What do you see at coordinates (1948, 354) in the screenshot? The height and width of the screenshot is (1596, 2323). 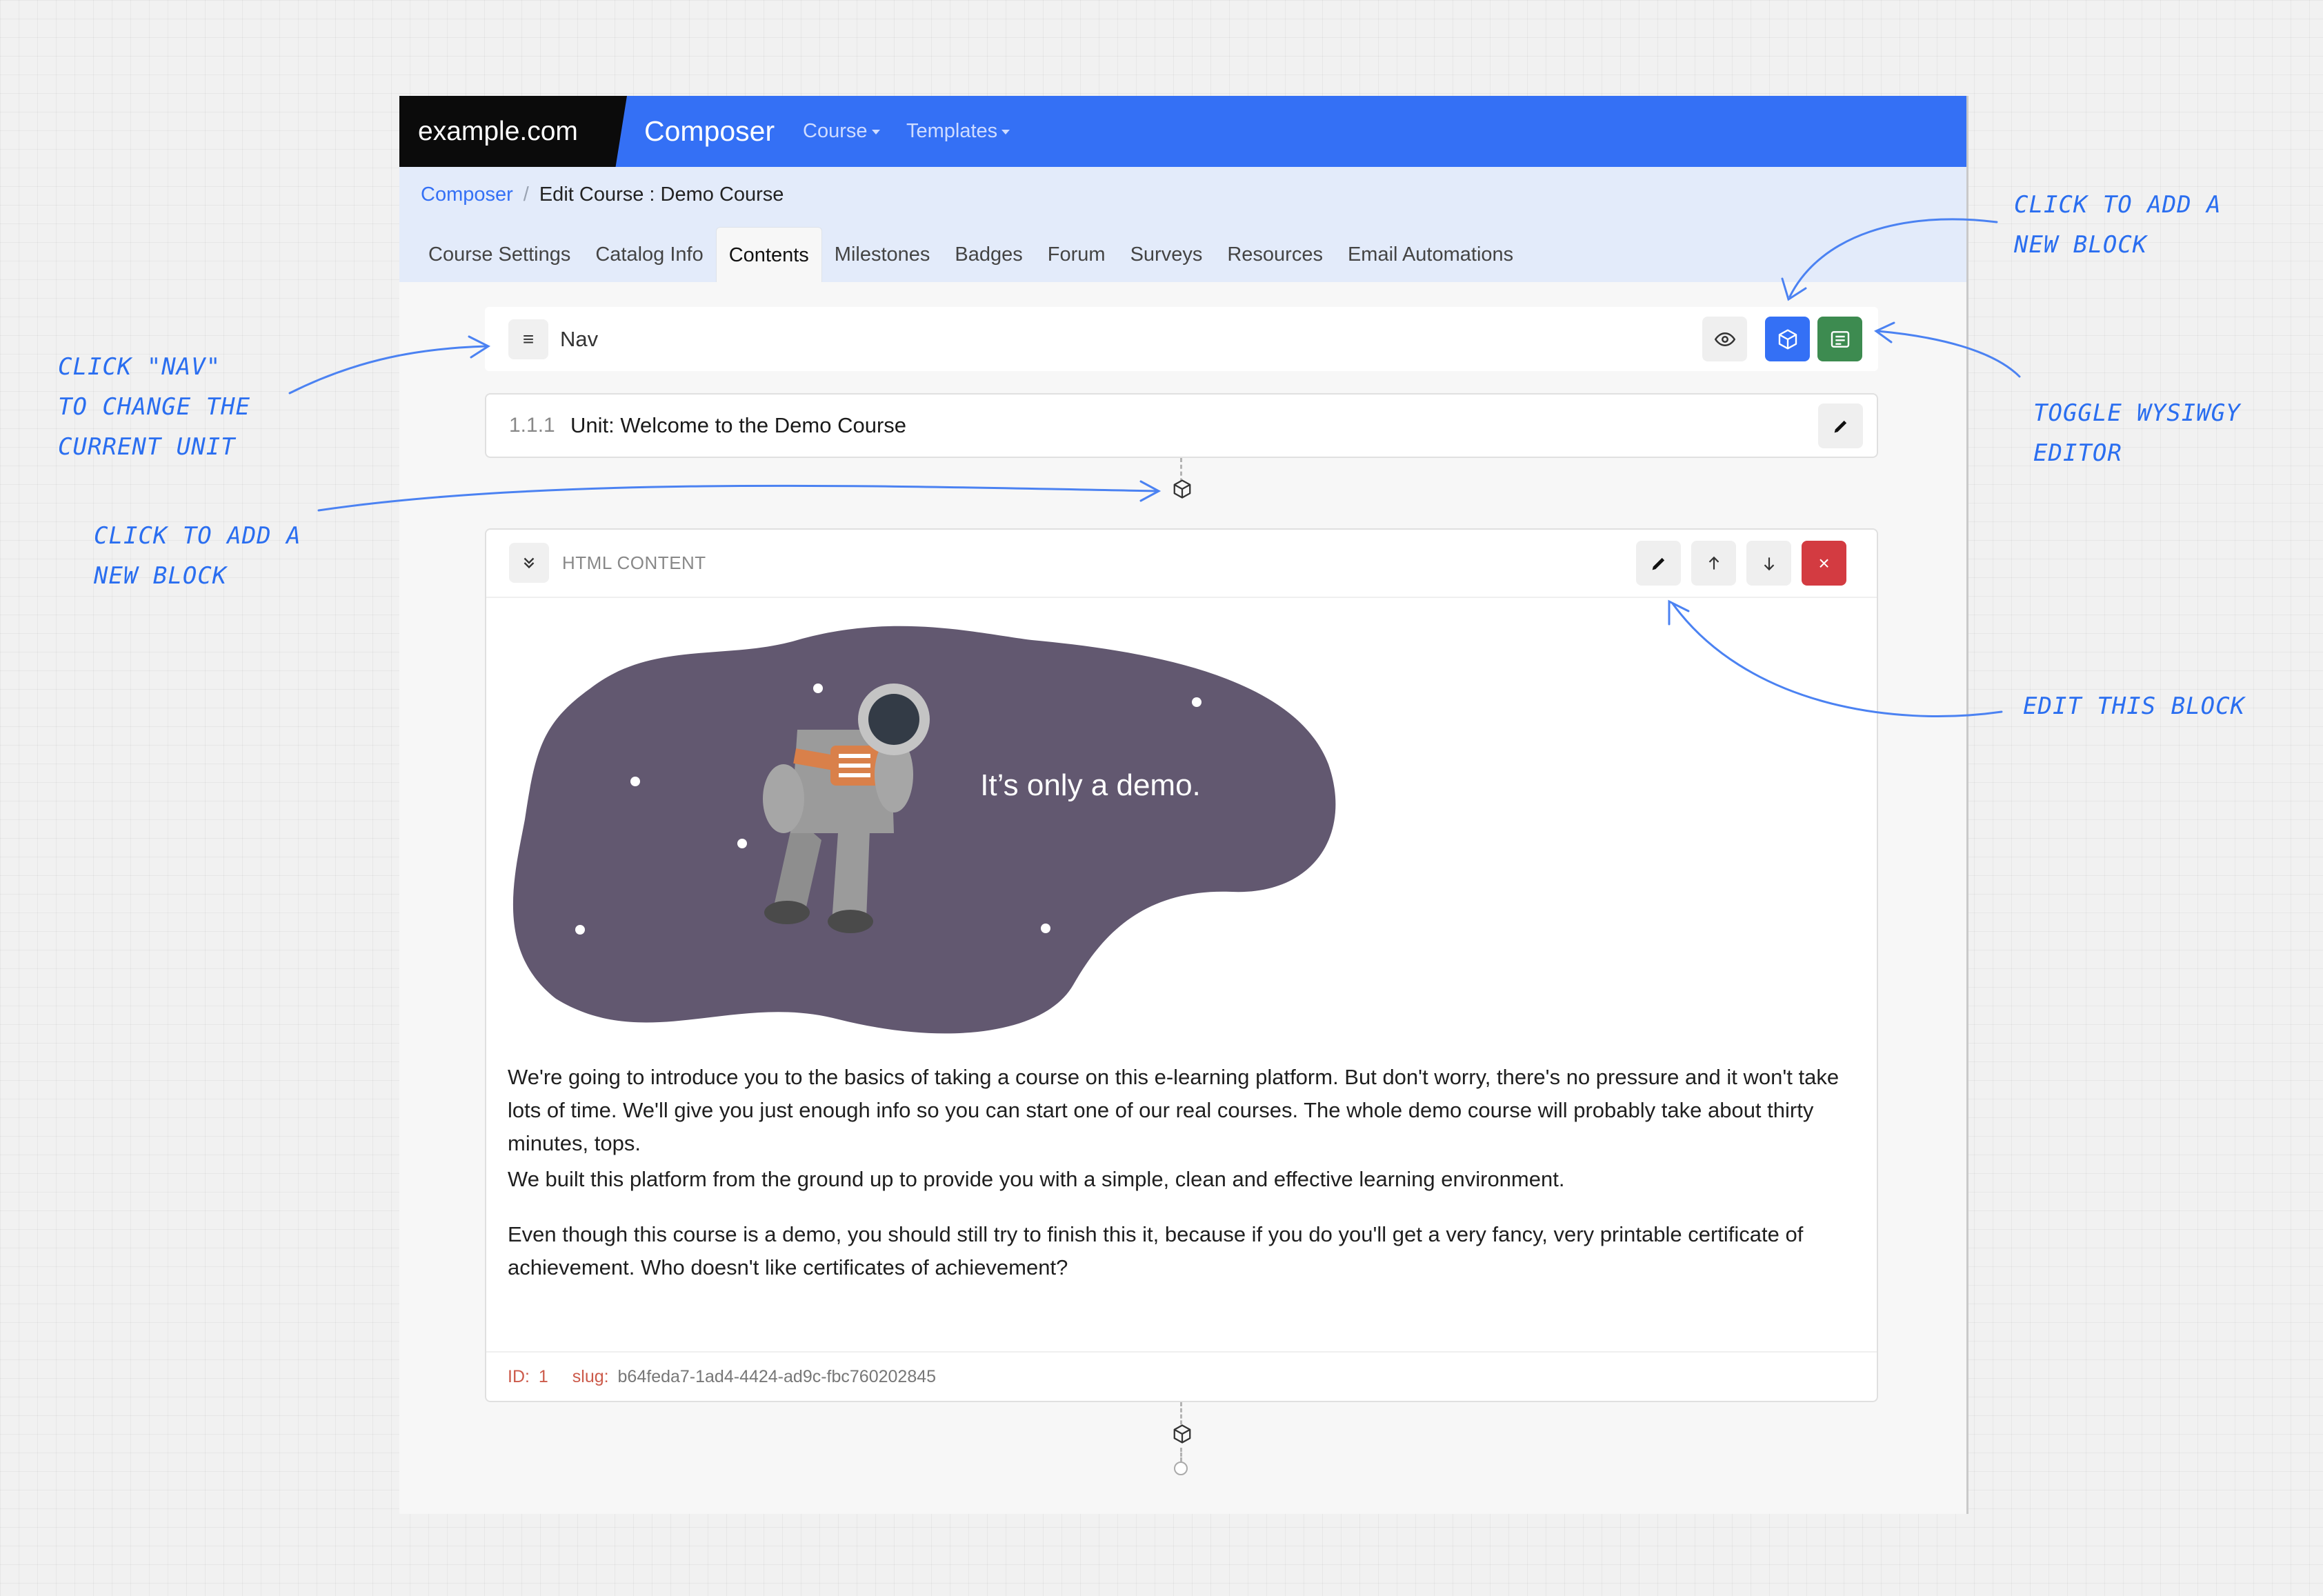 I see `arrow-toggle-wysiwyg` at bounding box center [1948, 354].